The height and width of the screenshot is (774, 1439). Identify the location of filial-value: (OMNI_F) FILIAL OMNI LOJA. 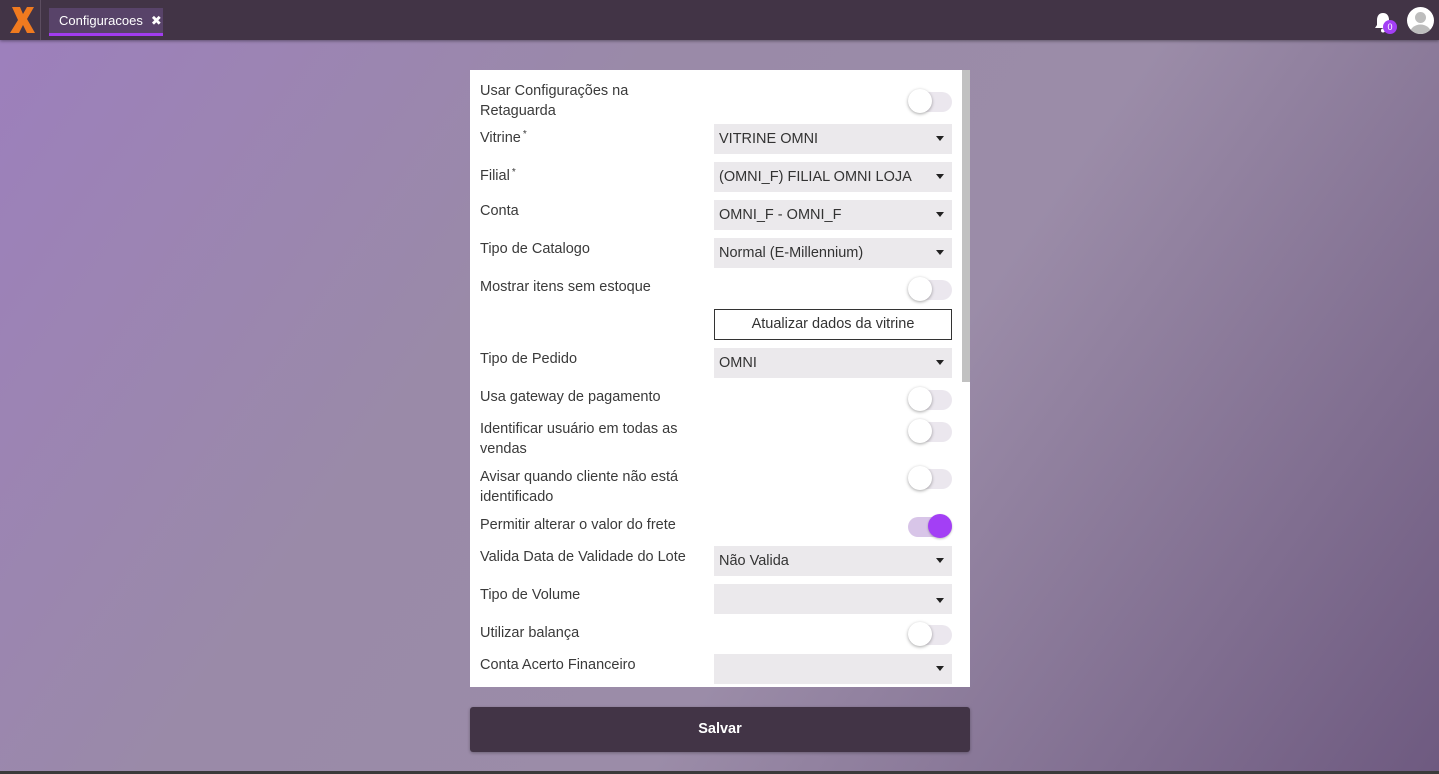
(815, 177).